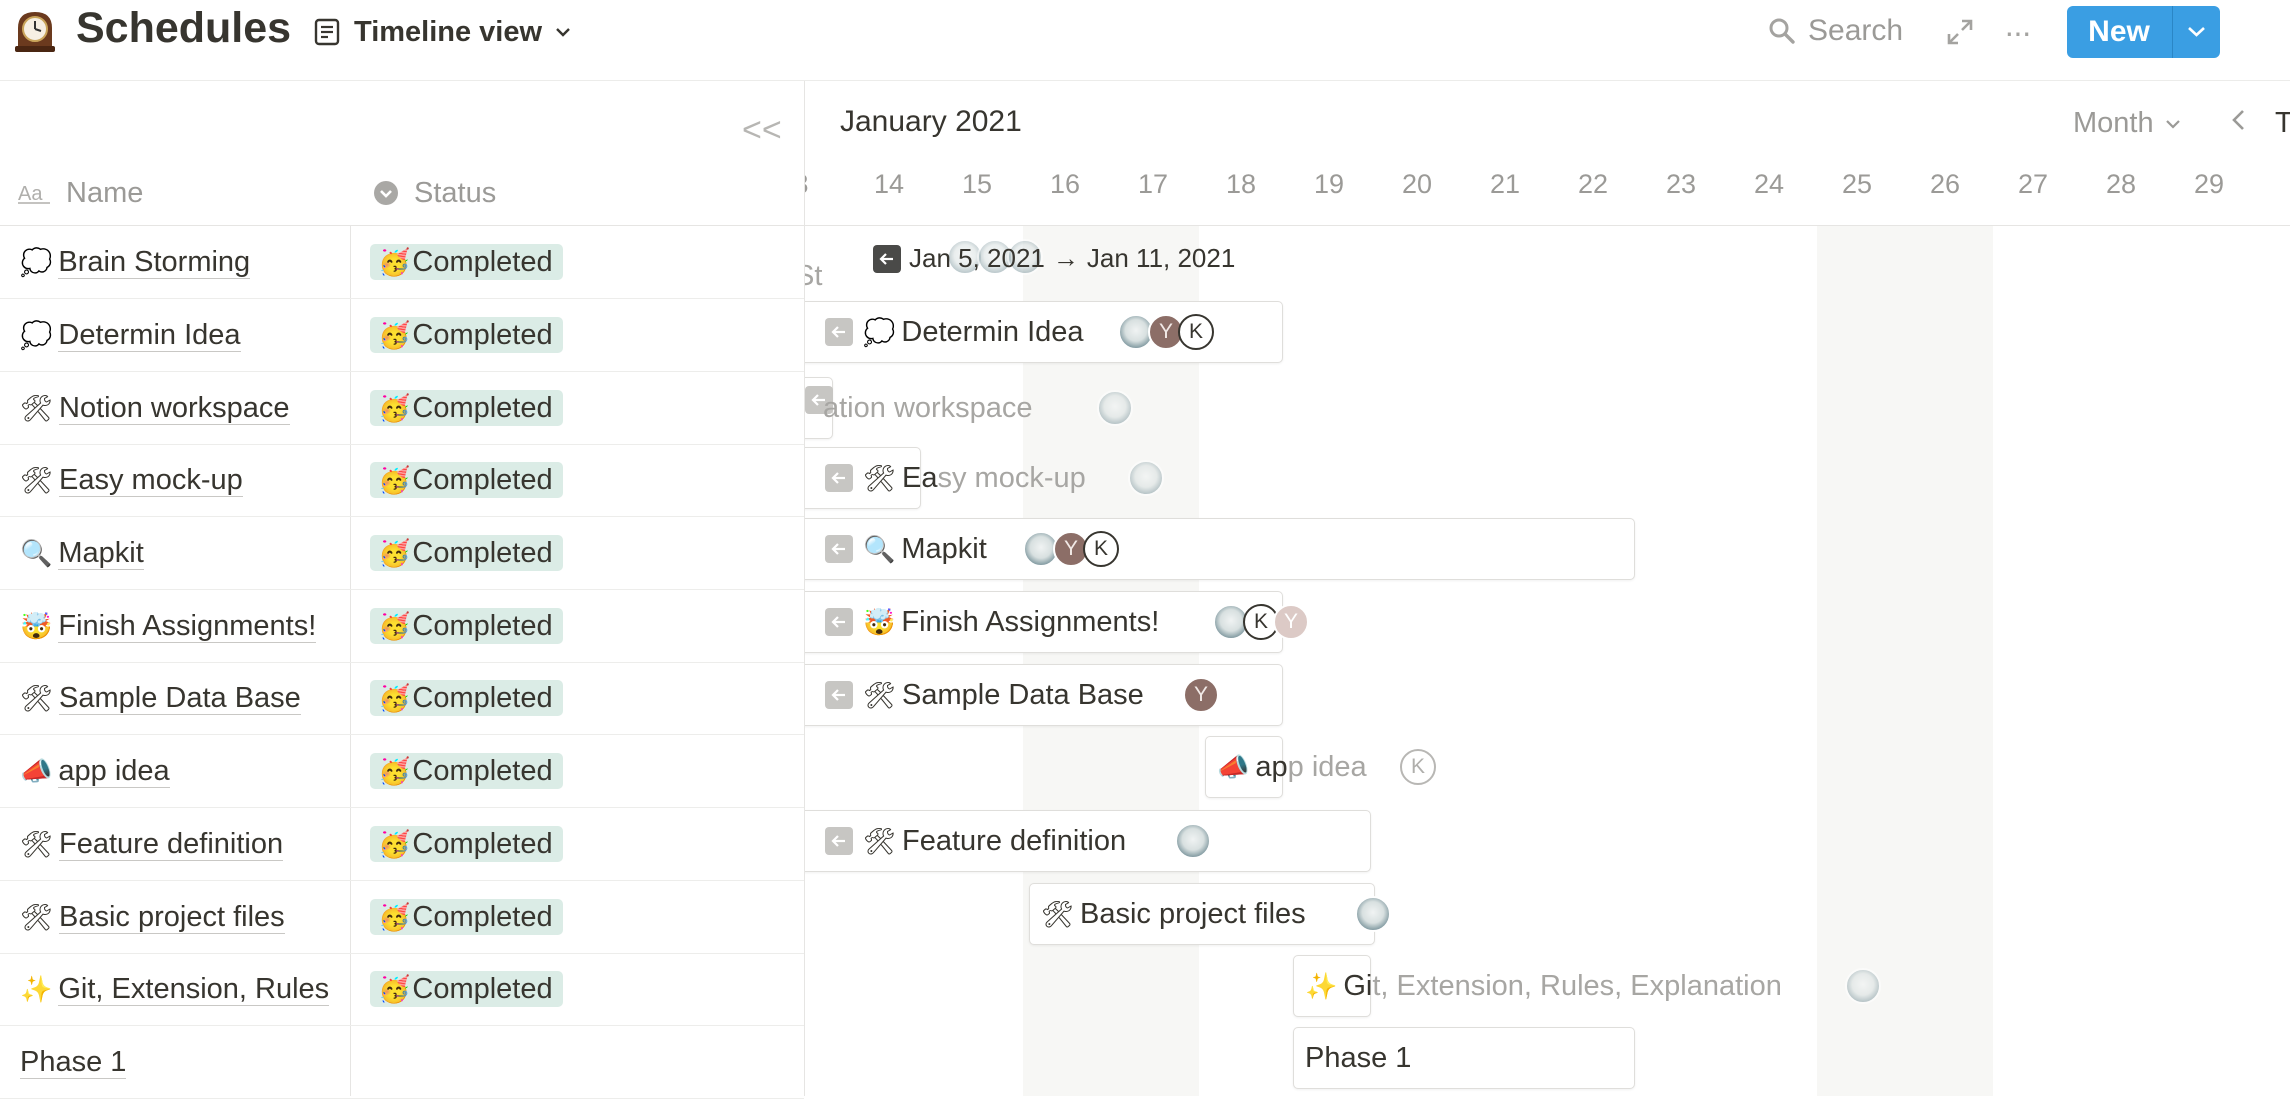 The image size is (2290, 1099). I want to click on table-row: 🛠 Notion workspace 🥳 Completed, so click(402, 408).